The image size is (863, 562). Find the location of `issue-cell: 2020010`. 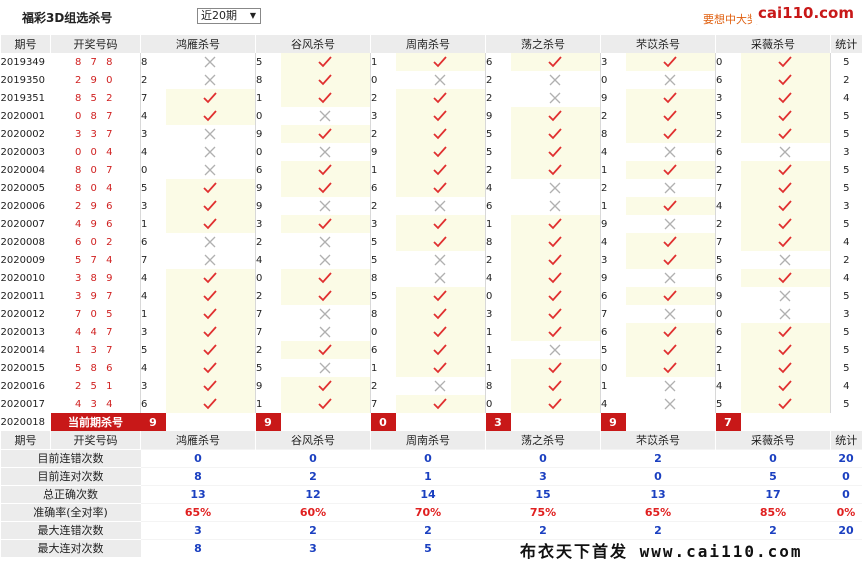

issue-cell: 2020010 is located at coordinates (23, 278).